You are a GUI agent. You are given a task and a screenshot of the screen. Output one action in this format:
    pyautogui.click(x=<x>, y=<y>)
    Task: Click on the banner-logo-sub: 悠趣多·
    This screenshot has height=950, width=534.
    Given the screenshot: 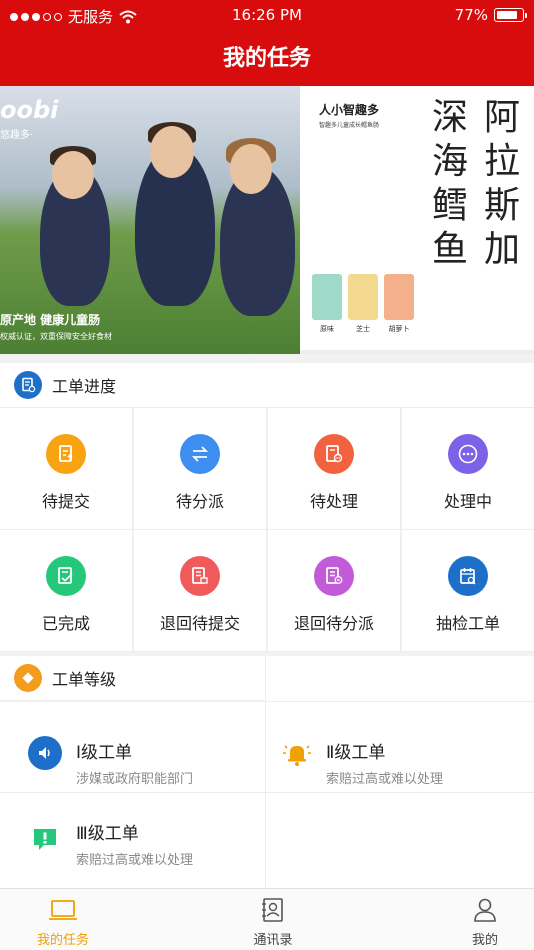 What is the action you would take?
    pyautogui.click(x=17, y=135)
    